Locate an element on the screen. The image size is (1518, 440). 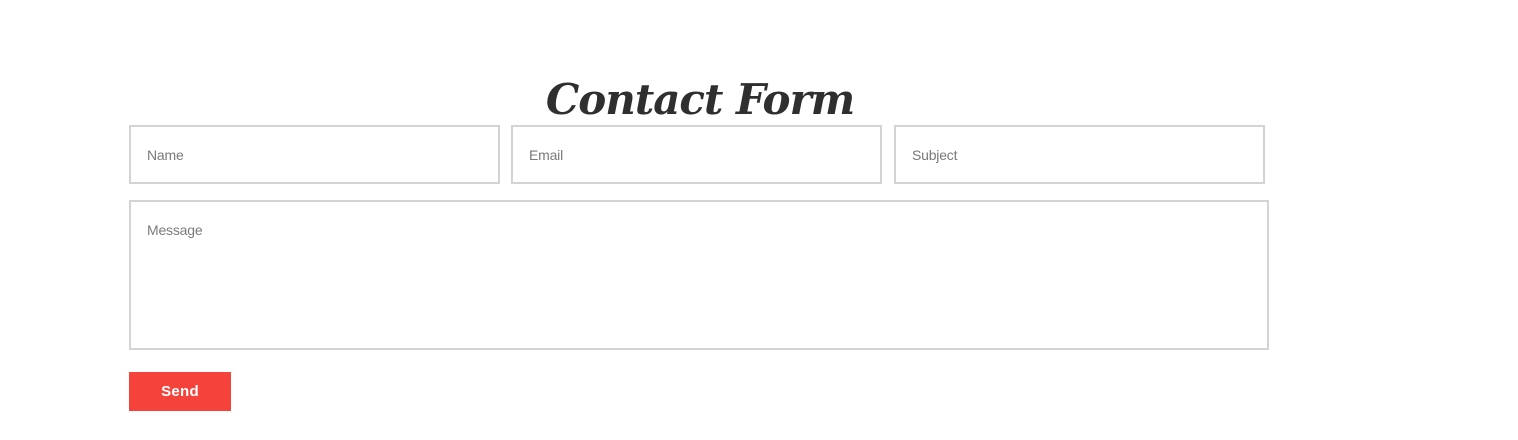
email-field is located at coordinates (696, 154).